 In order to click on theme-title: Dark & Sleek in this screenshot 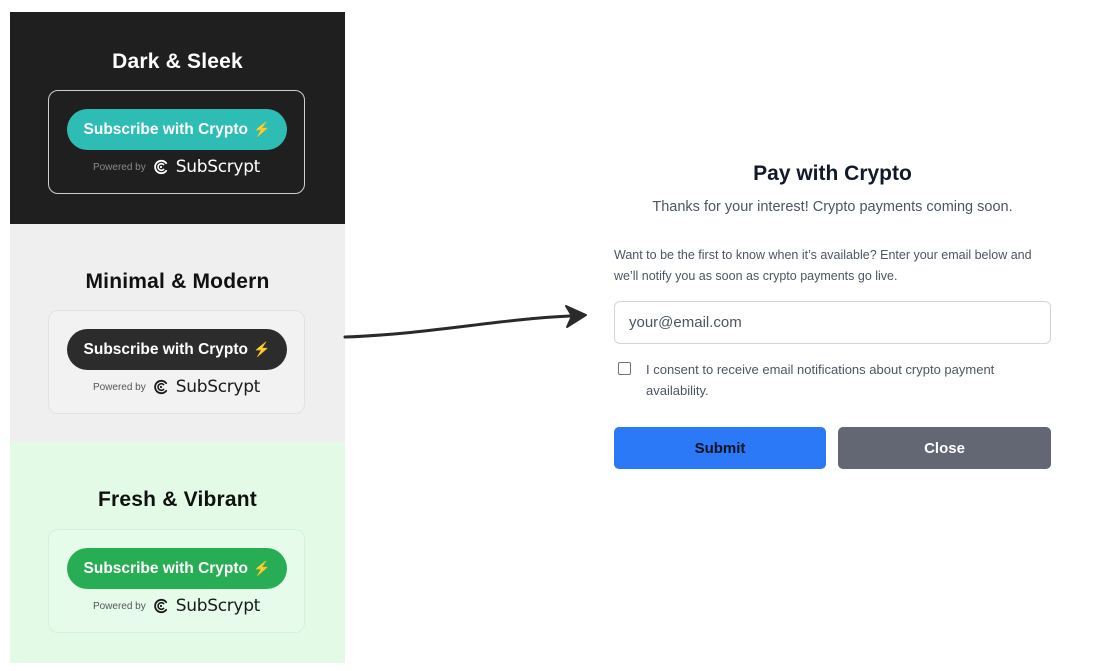, I will do `click(177, 61)`.